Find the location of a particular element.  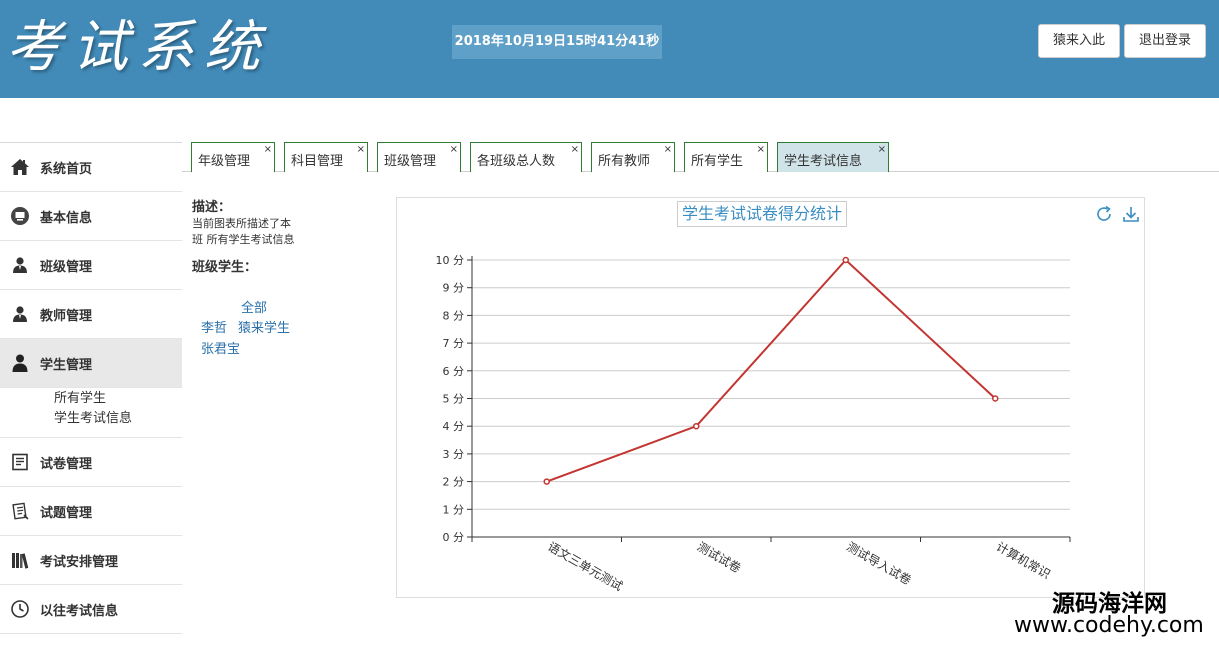

sidebar-item-label: 系统首页 is located at coordinates (66, 169).